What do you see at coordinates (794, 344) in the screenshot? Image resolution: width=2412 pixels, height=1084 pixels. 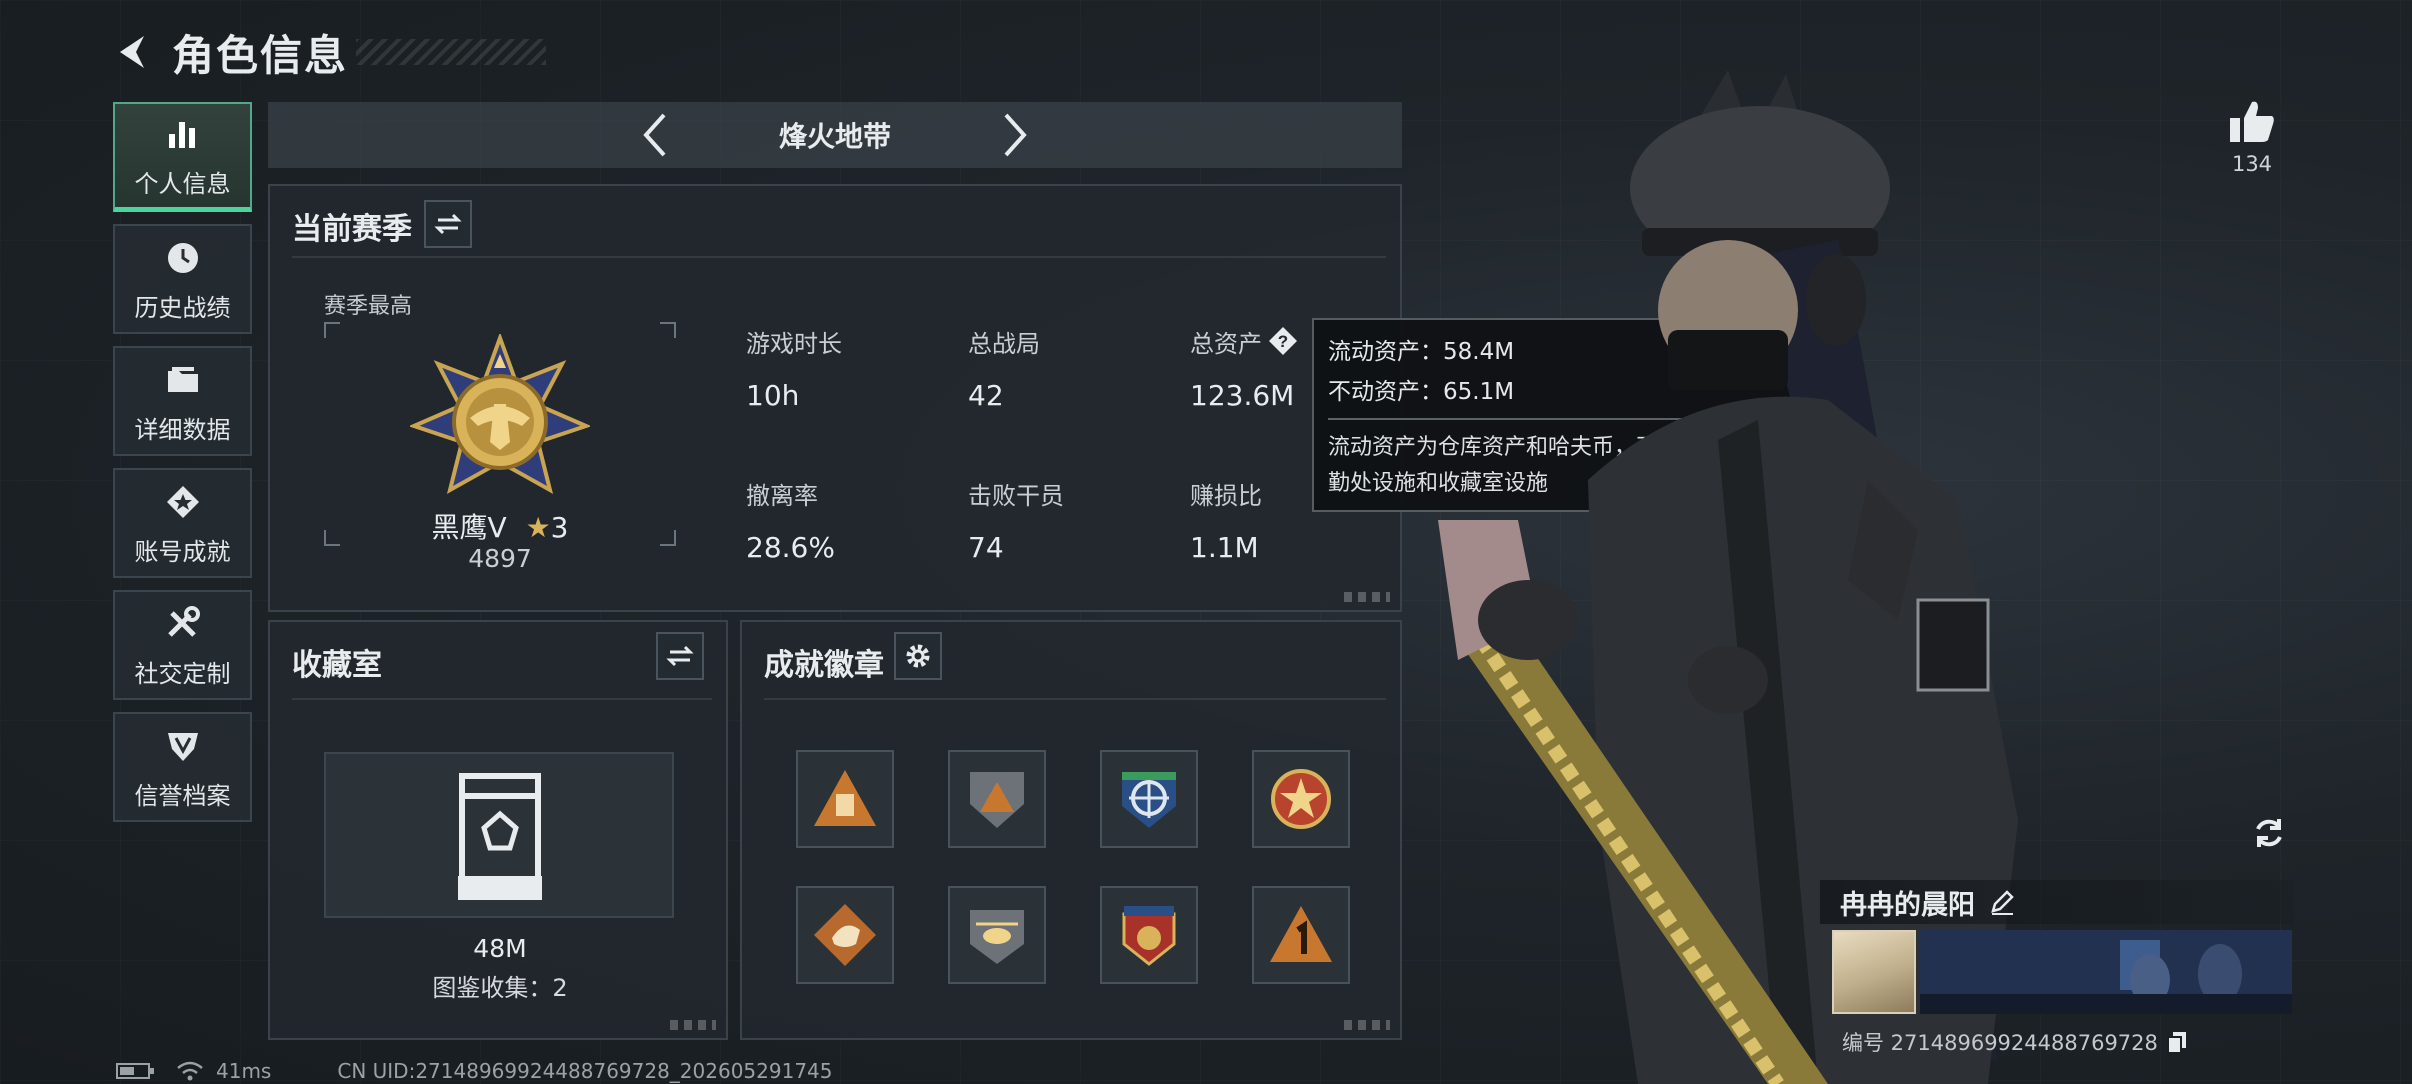 I see `stat-label: 游戏时长` at bounding box center [794, 344].